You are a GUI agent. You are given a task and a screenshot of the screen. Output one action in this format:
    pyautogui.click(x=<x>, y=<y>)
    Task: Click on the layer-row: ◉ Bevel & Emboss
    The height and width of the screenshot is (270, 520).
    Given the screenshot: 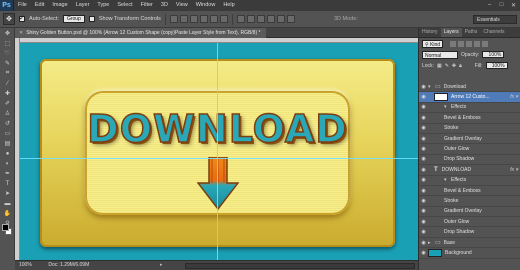 What is the action you would take?
    pyautogui.click(x=469, y=118)
    